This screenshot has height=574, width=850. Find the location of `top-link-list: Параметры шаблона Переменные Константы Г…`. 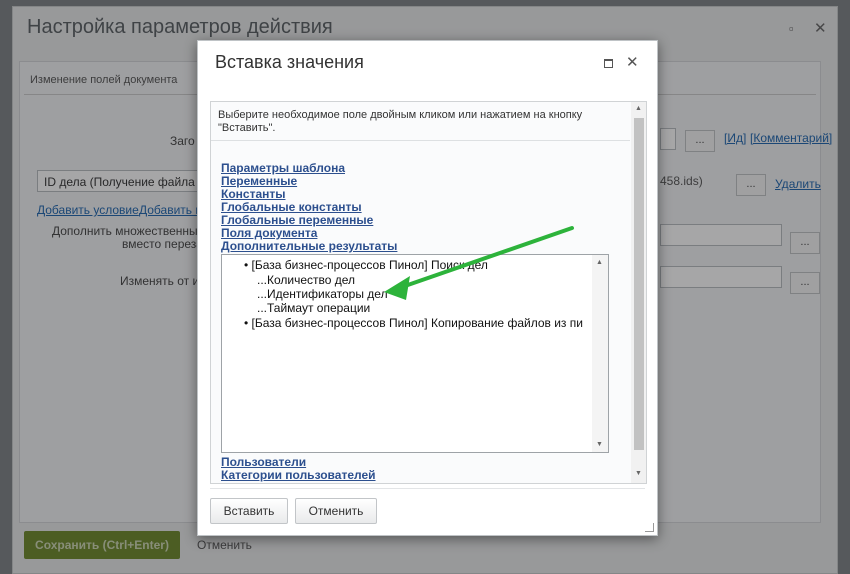

top-link-list: Параметры шаблона Переменные Константы Г… is located at coordinates (309, 207).